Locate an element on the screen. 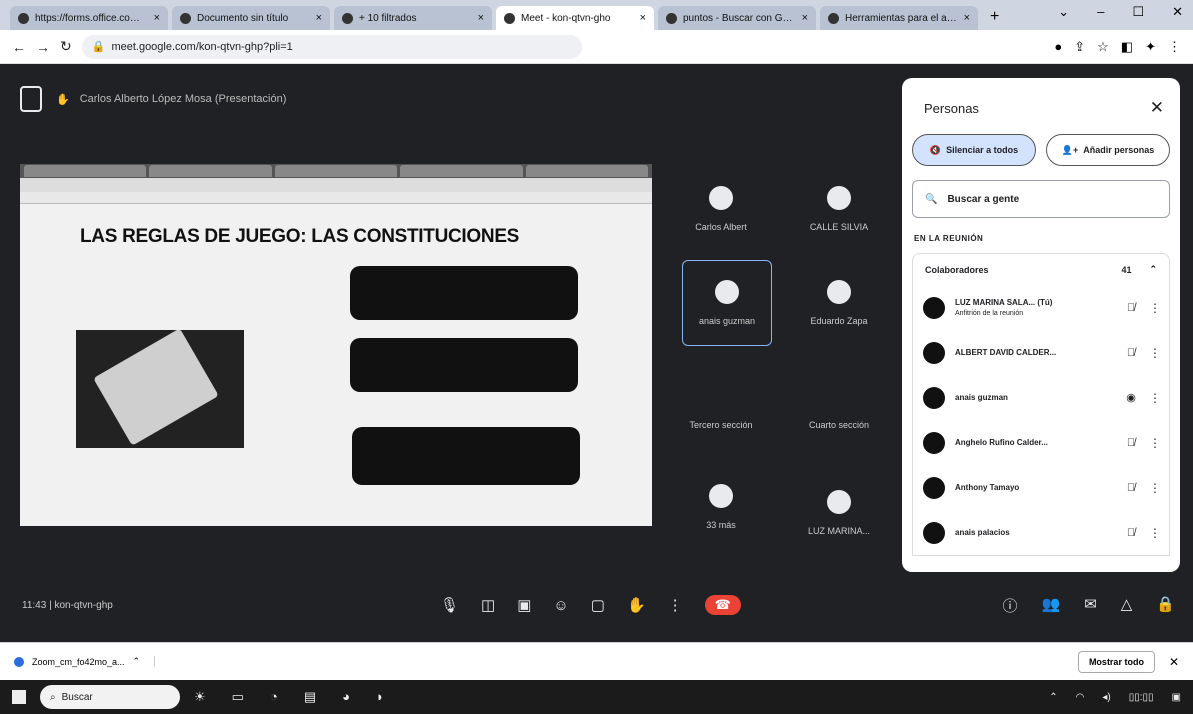 The image size is (1193, 714). speaking-icon: ◉ is located at coordinates (1131, 397).